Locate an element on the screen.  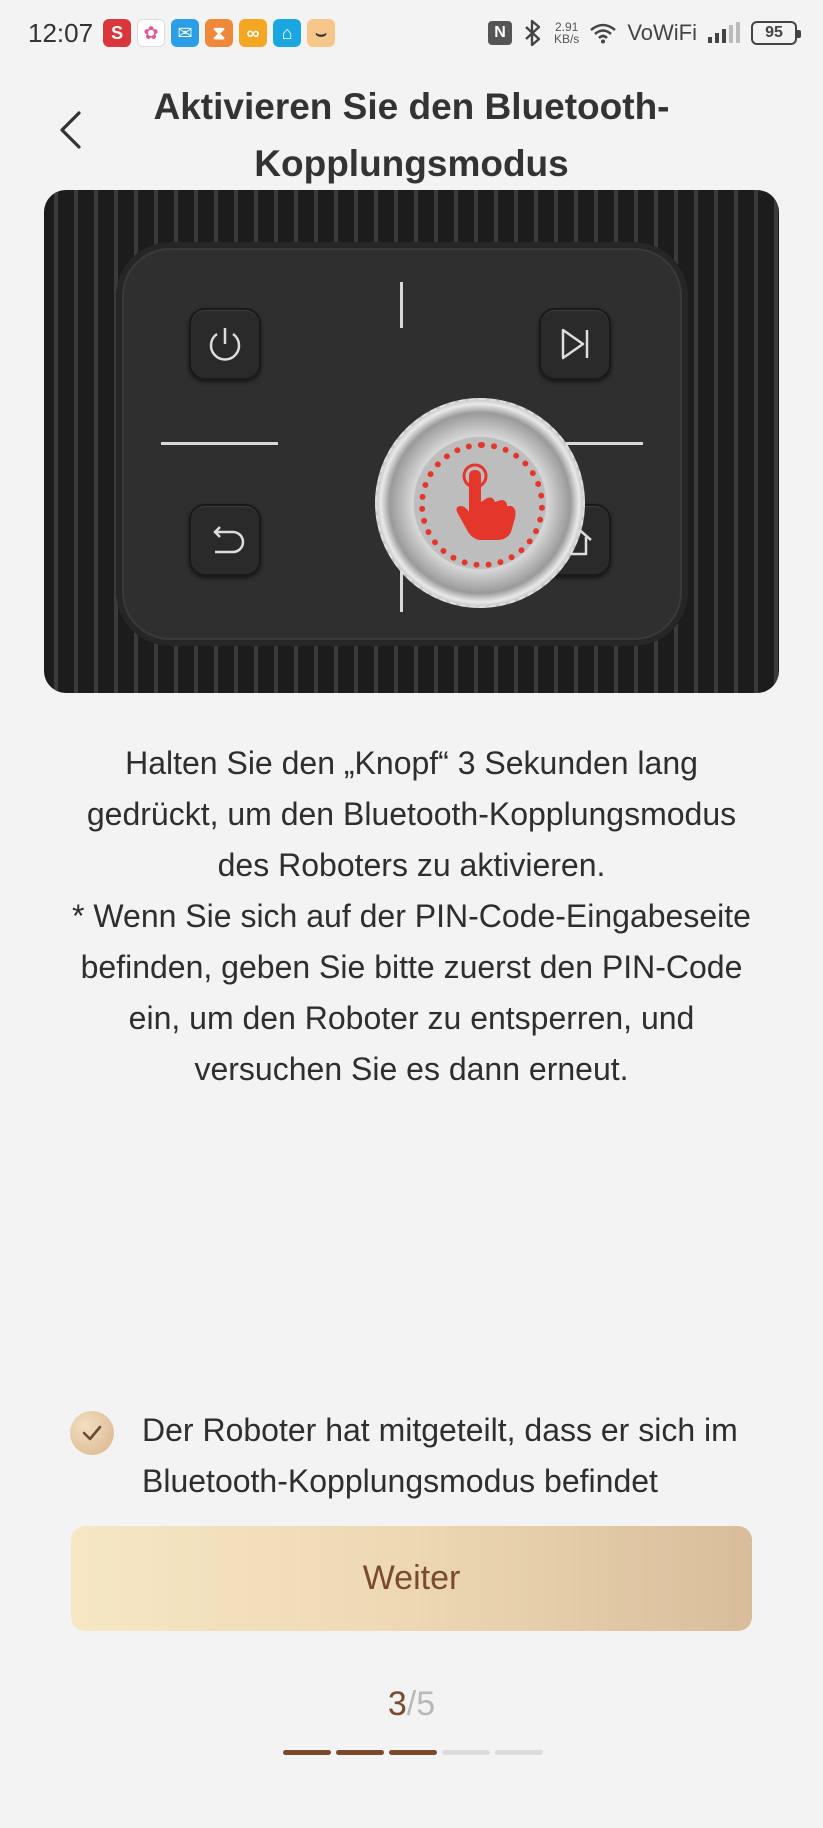
power-icon is located at coordinates (225, 344).